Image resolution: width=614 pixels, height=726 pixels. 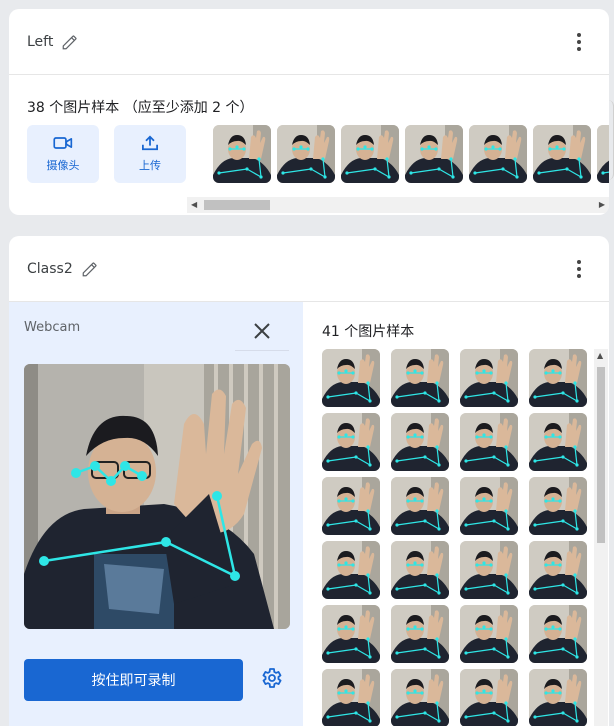 I want to click on upload-button-label: 上传, so click(x=150, y=165).